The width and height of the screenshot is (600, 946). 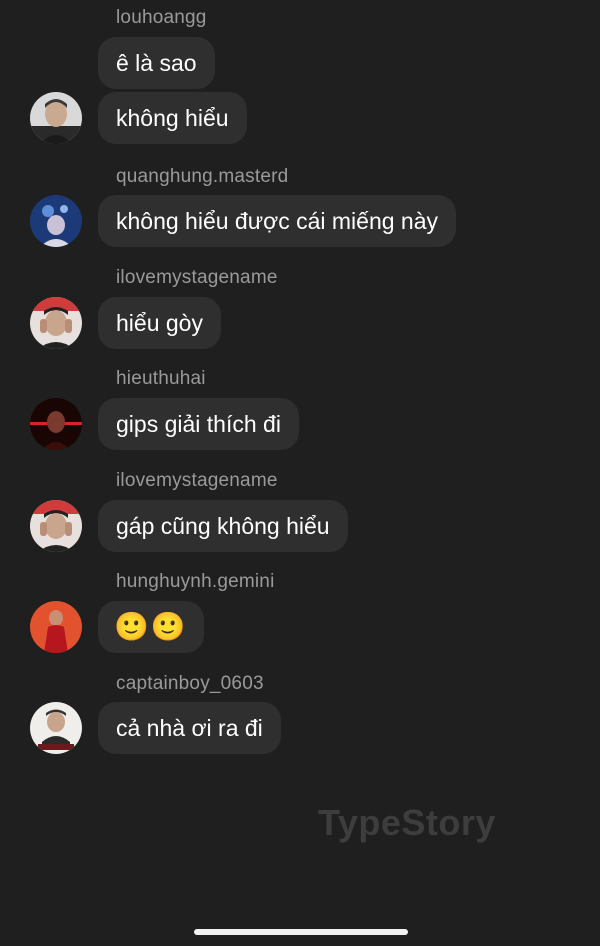 I want to click on home-indicator, so click(x=301, y=932).